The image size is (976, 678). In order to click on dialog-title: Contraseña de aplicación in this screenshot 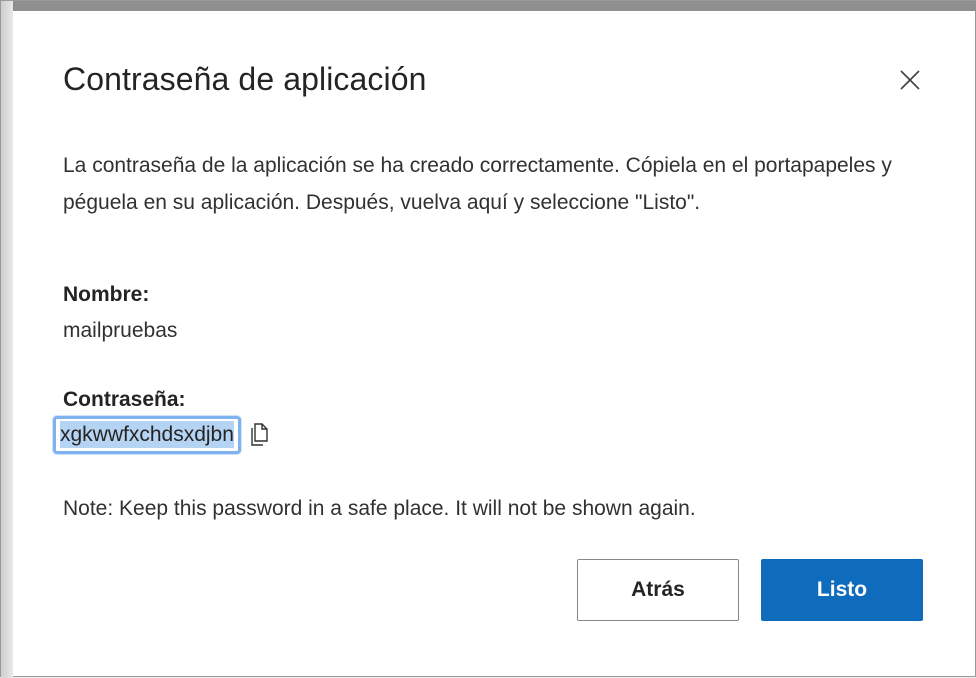, I will do `click(245, 79)`.